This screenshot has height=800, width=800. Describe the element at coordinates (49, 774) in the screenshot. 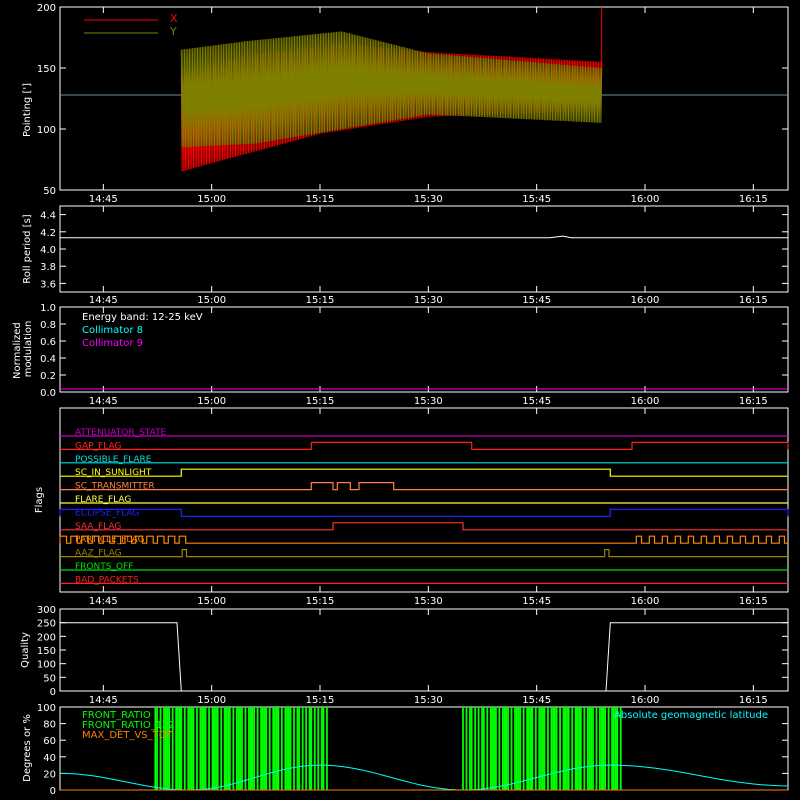

I see `y-tick-label: 20` at that location.